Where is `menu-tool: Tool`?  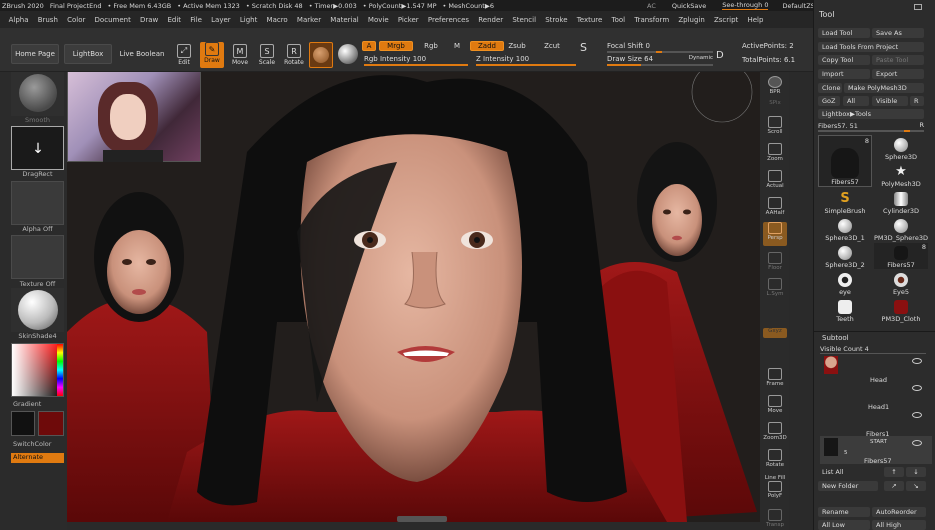
menu-tool: Tool is located at coordinates (618, 20).